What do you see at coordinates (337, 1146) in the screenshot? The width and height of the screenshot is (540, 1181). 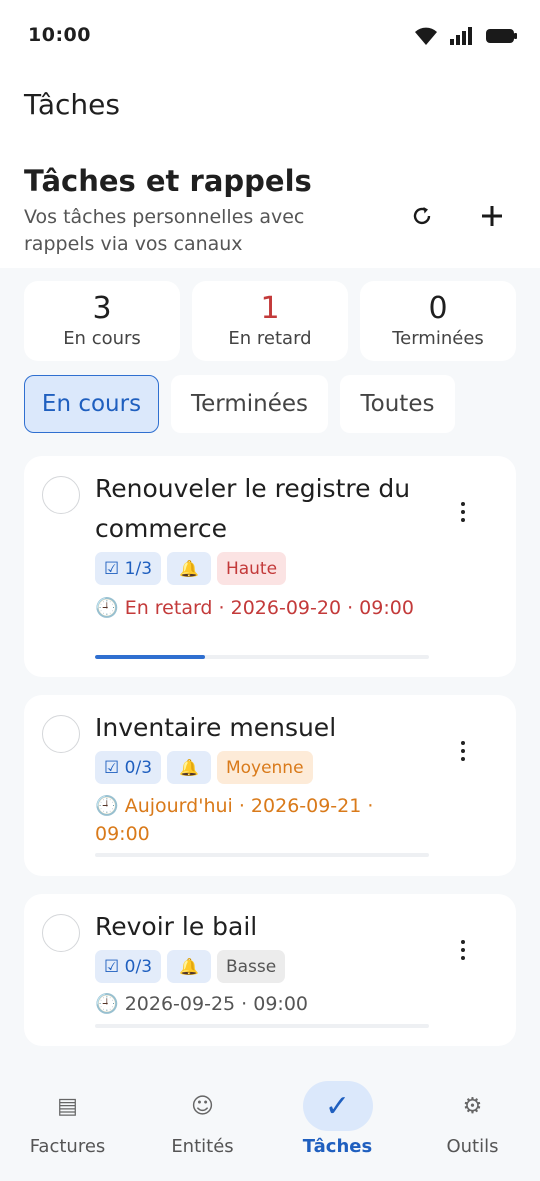 I see `nav-label: Tâches` at bounding box center [337, 1146].